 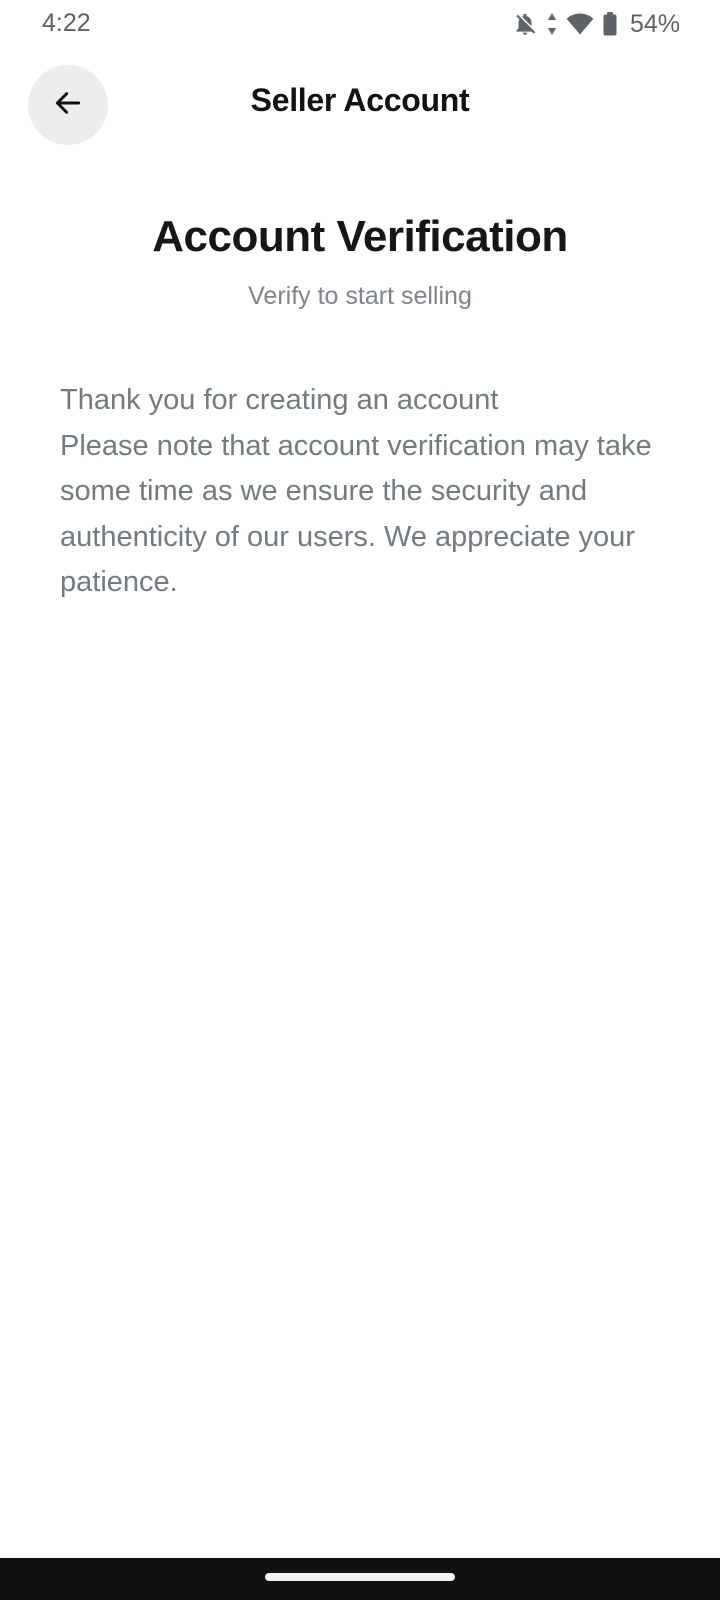 I want to click on home-indicator, so click(x=360, y=1577).